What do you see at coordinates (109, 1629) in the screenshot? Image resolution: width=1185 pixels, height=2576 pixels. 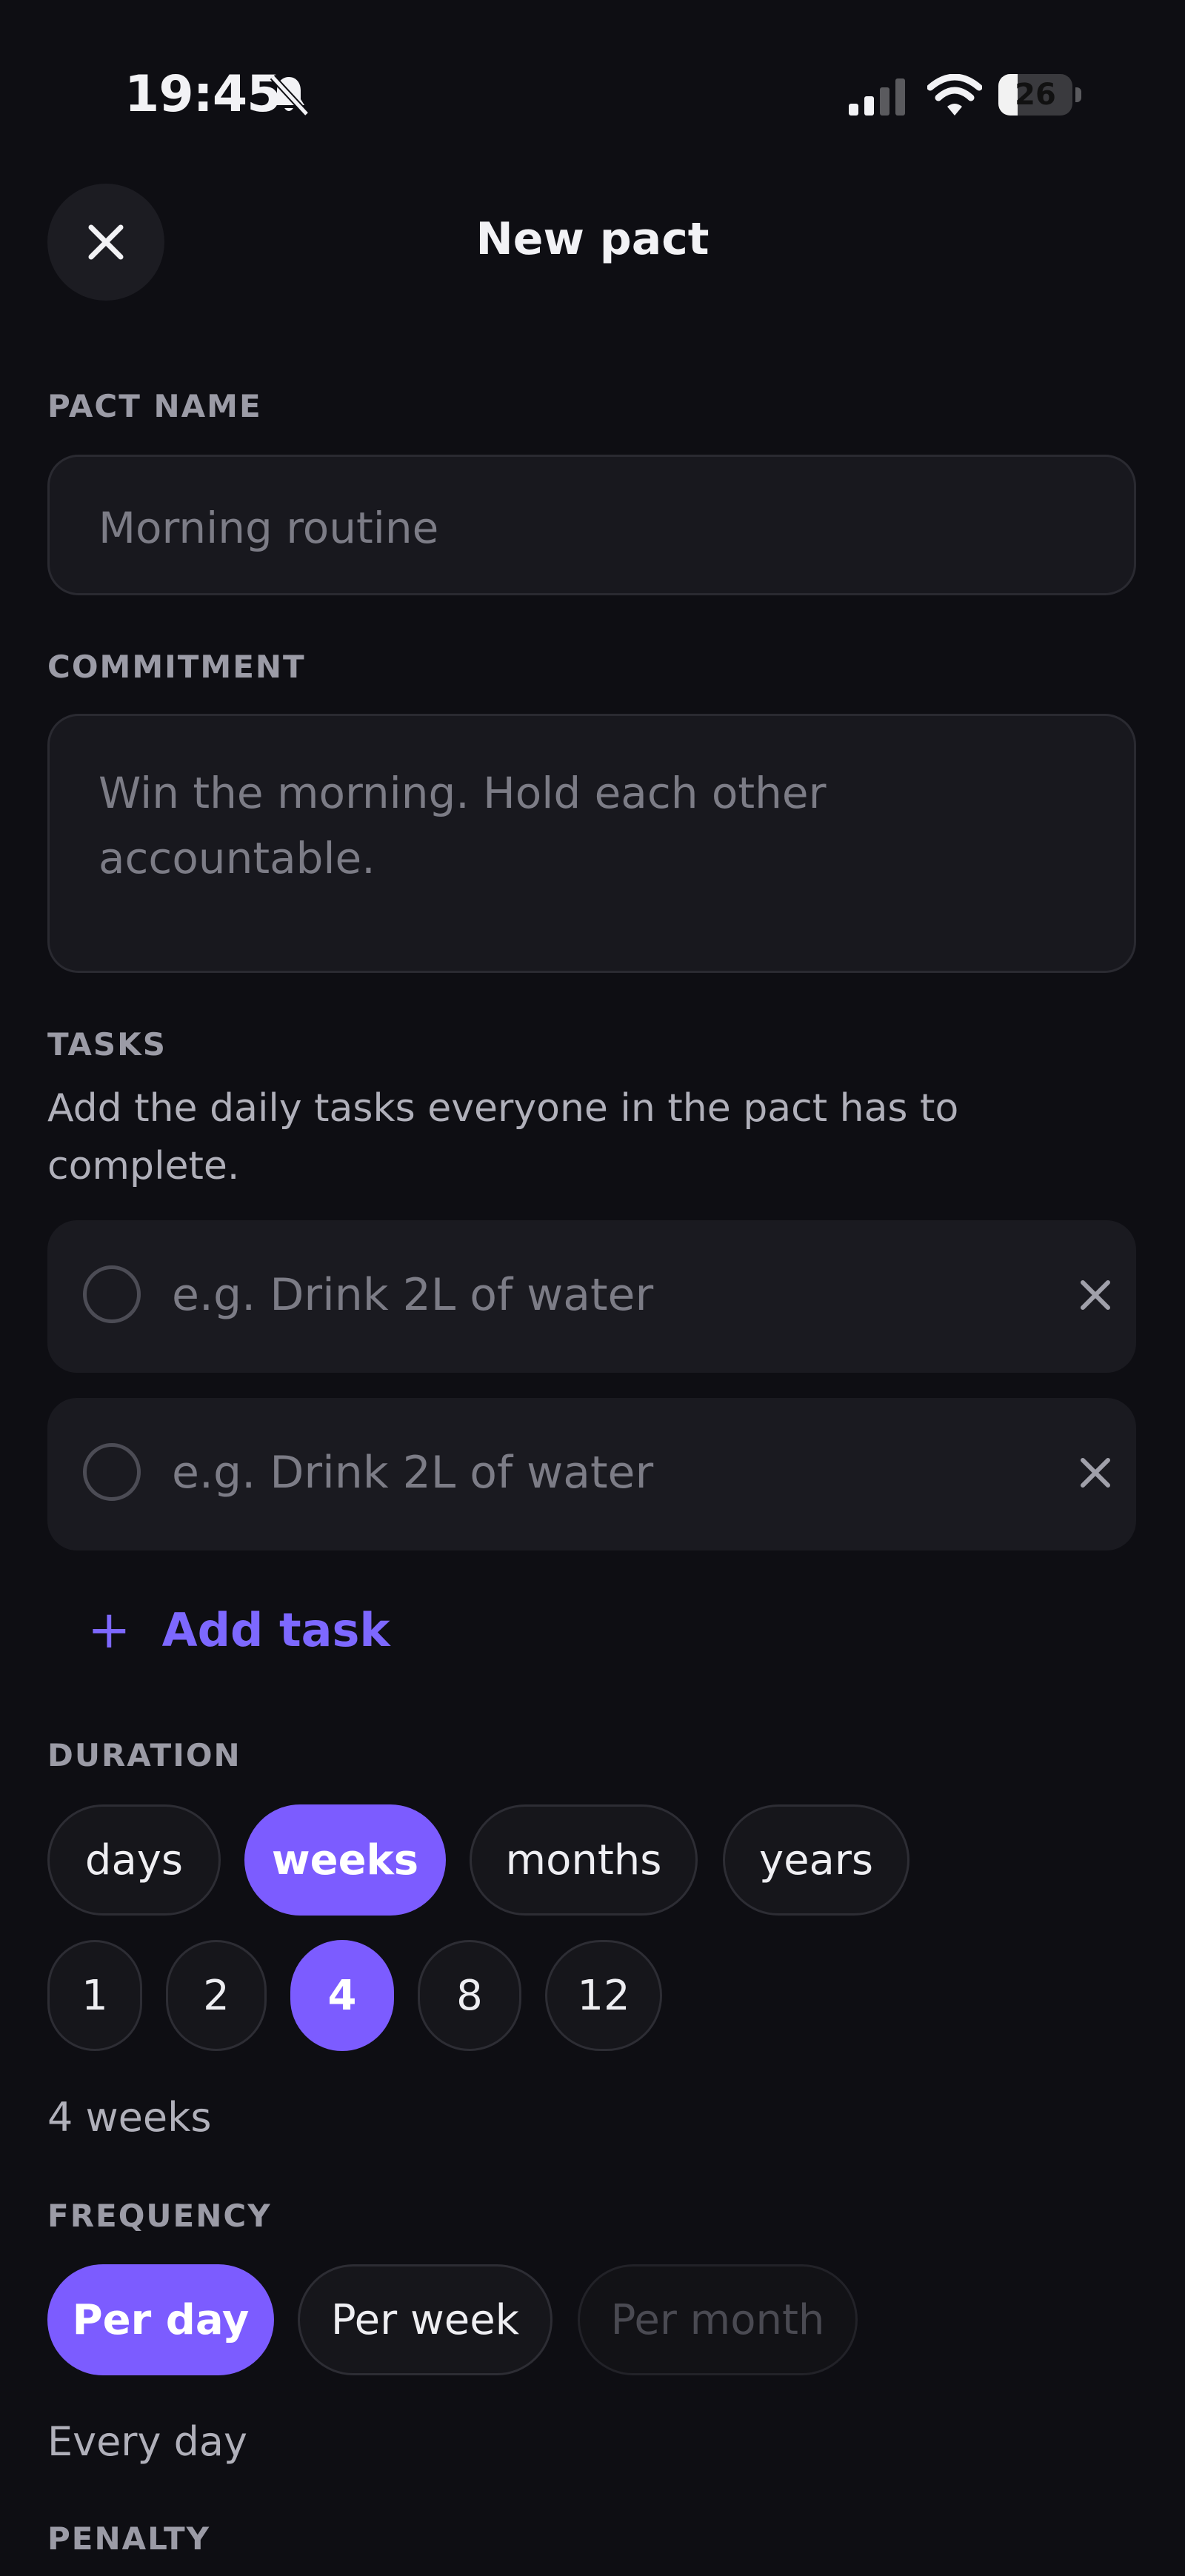 I see `plus-icon: +` at bounding box center [109, 1629].